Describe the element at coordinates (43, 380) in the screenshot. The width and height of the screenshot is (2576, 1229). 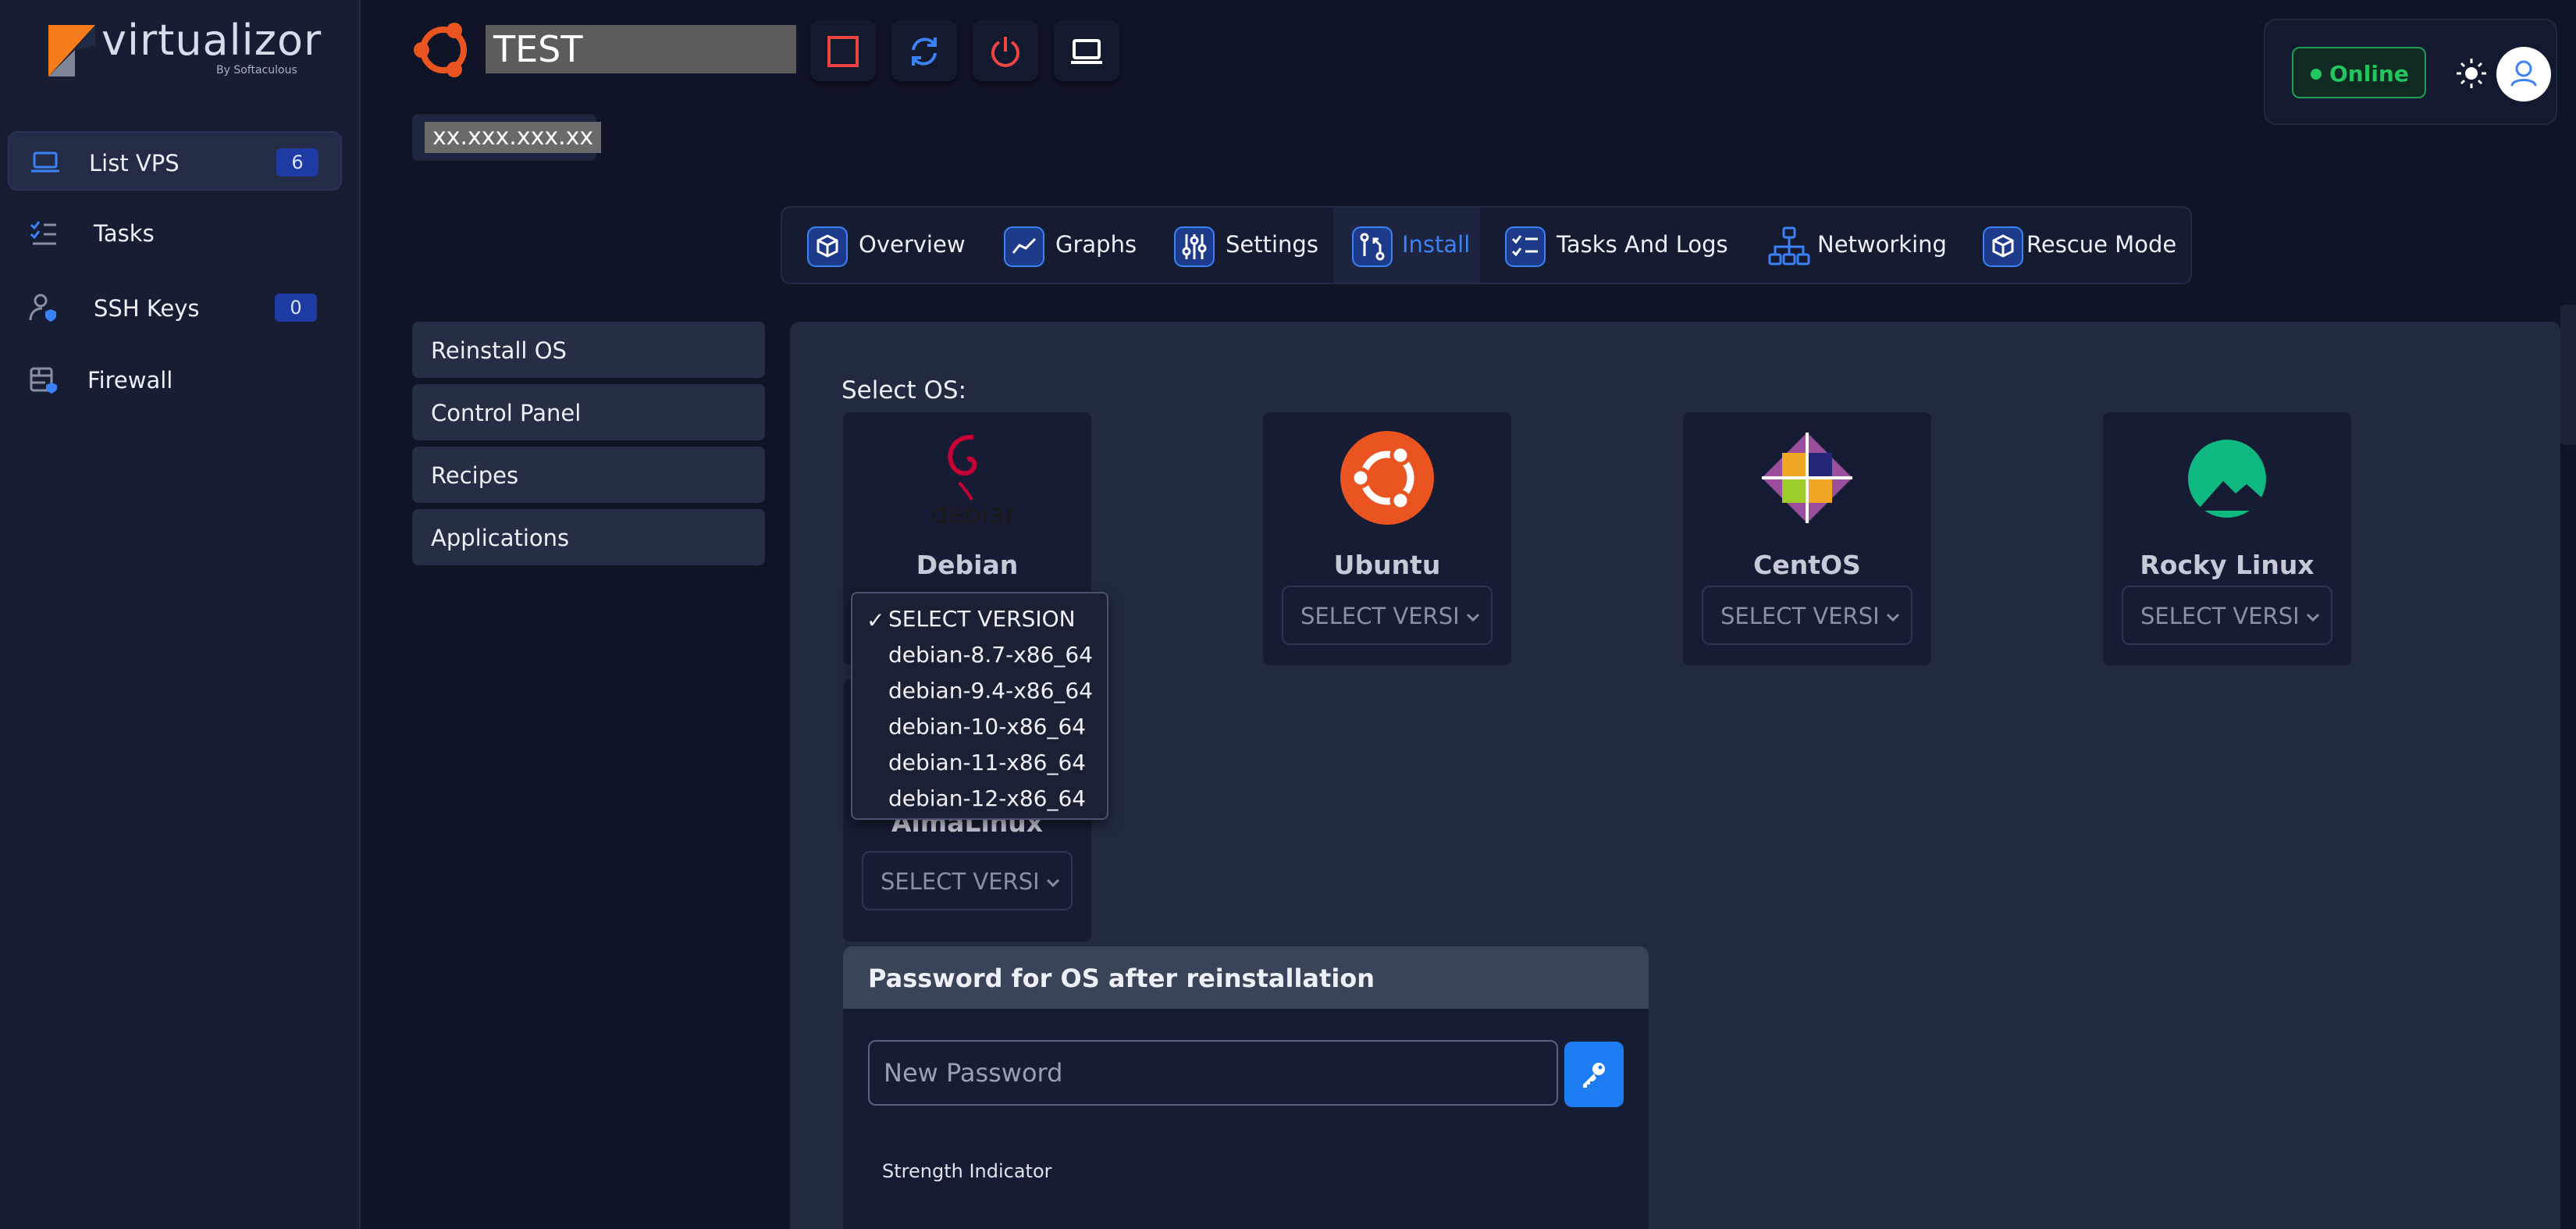
I see `firewall-icon` at that location.